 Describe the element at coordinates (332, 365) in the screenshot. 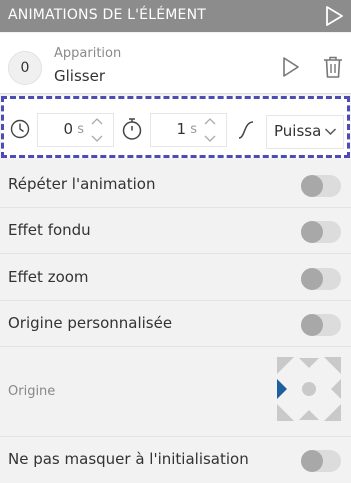

I see `origin-top-right-arrow` at that location.